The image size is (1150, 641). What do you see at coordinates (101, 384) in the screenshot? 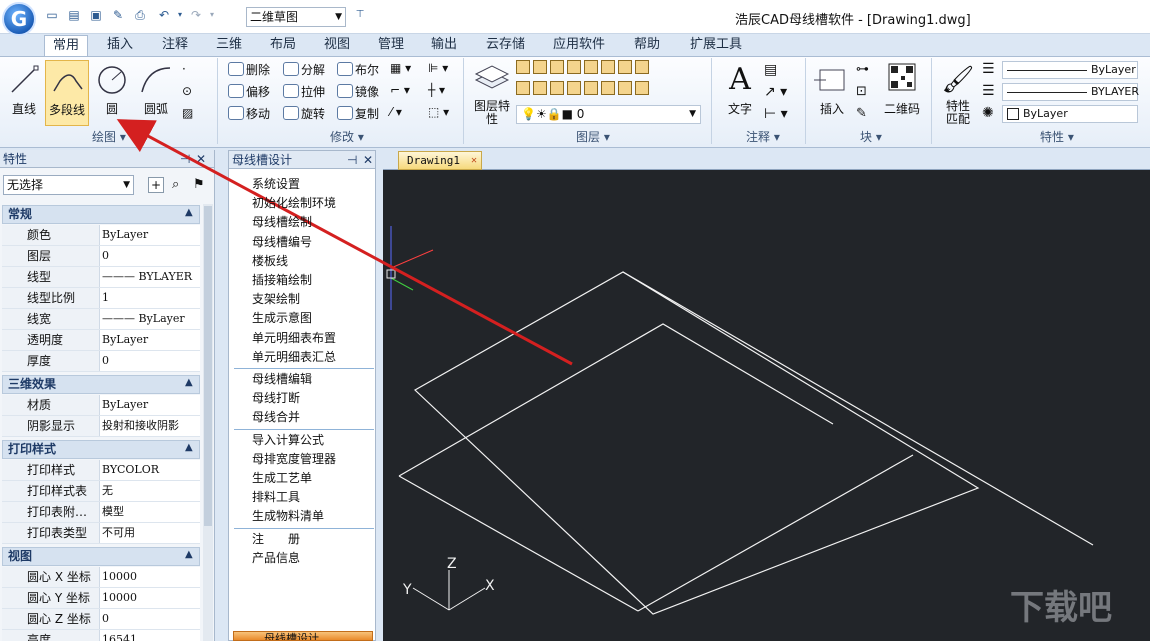
I see `properties-section: 三维效果` at bounding box center [101, 384].